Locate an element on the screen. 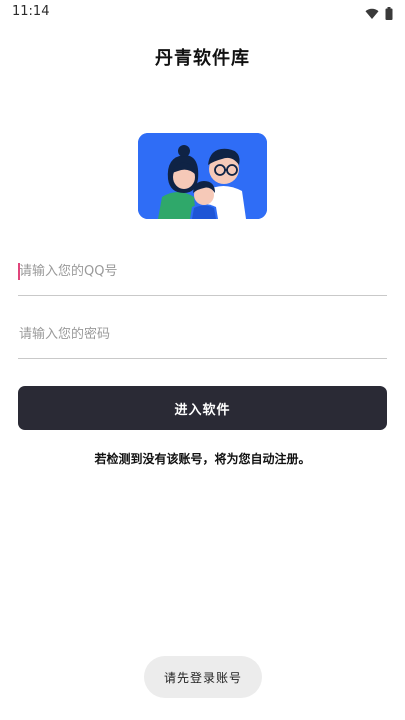  qq-field is located at coordinates (202, 271).